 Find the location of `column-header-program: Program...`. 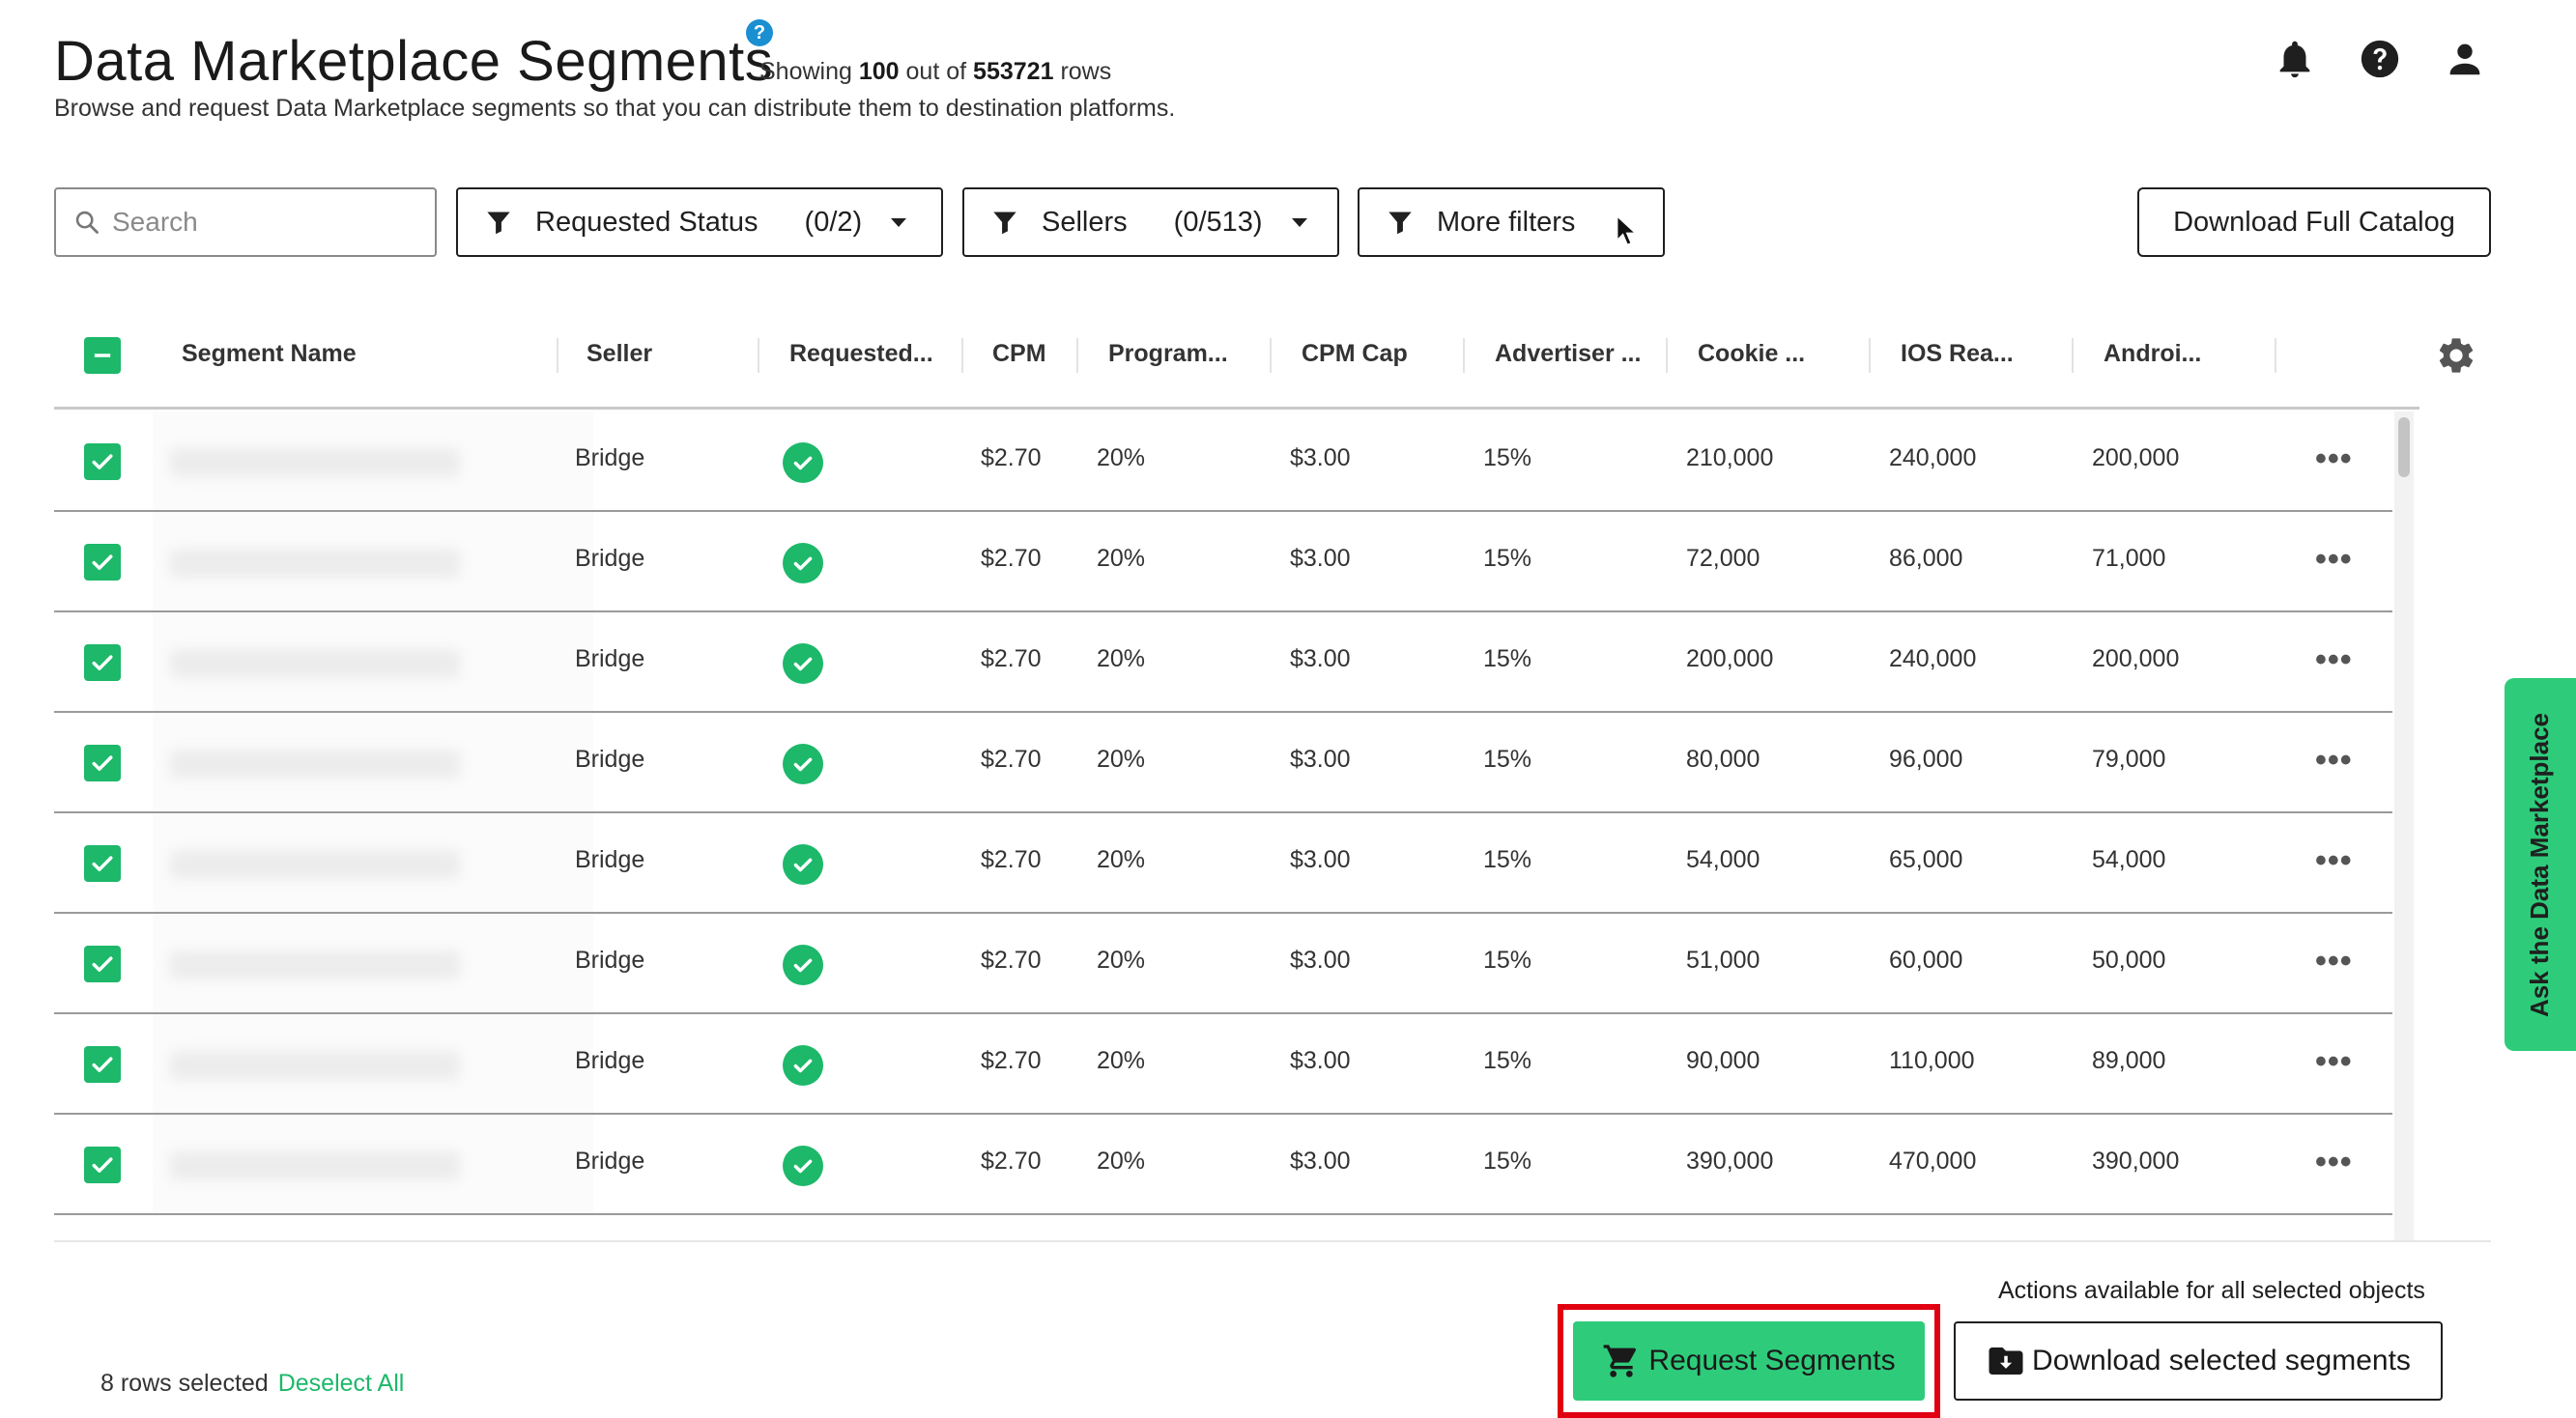

column-header-program: Program... is located at coordinates (1168, 354).